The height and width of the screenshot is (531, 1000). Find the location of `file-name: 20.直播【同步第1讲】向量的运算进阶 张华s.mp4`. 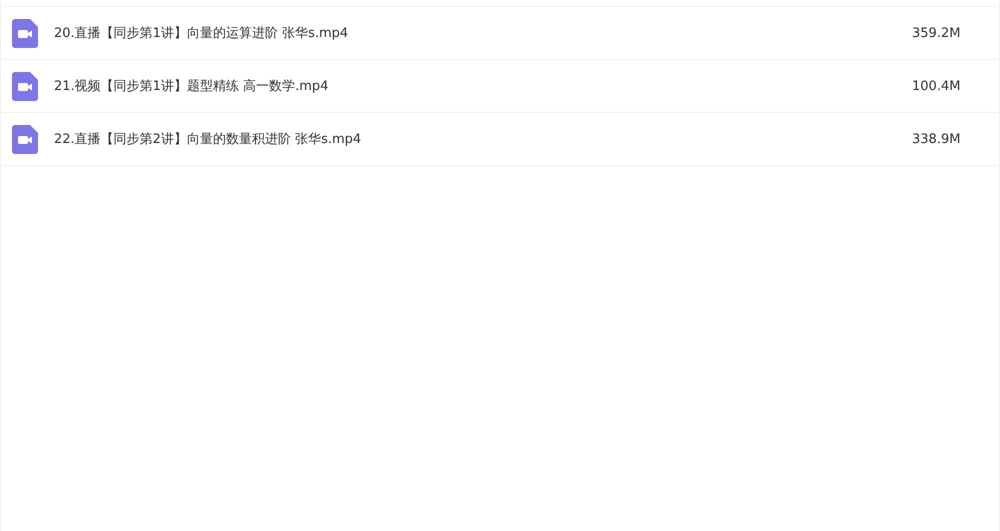

file-name: 20.直播【同步第1讲】向量的运算进阶 张华s.mp4 is located at coordinates (483, 33).